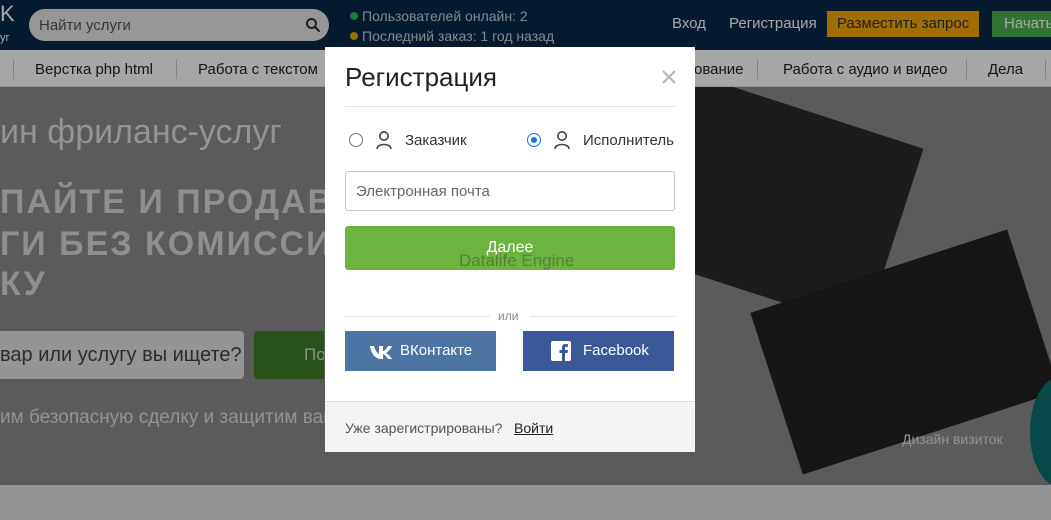 This screenshot has height=520, width=1051. I want to click on facebook-login-button: Facebook, so click(598, 351).